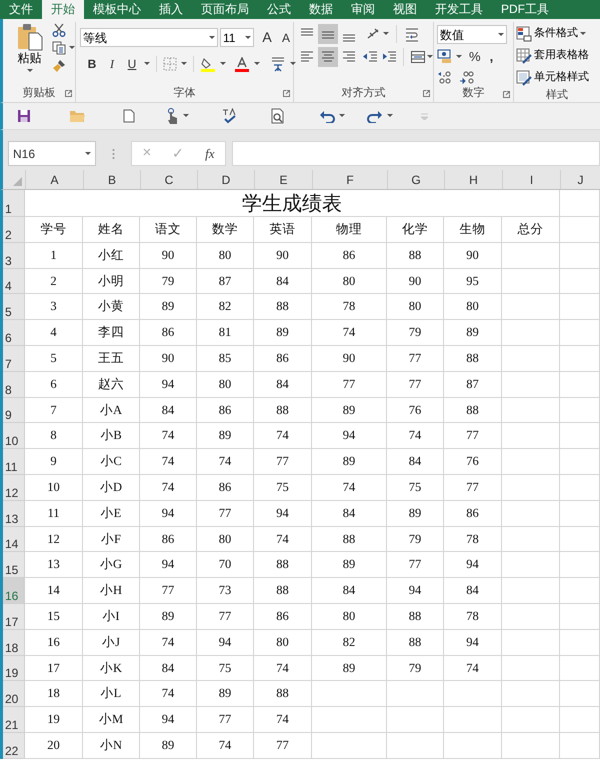 The image size is (600, 761). I want to click on column-header: A, so click(54, 179).